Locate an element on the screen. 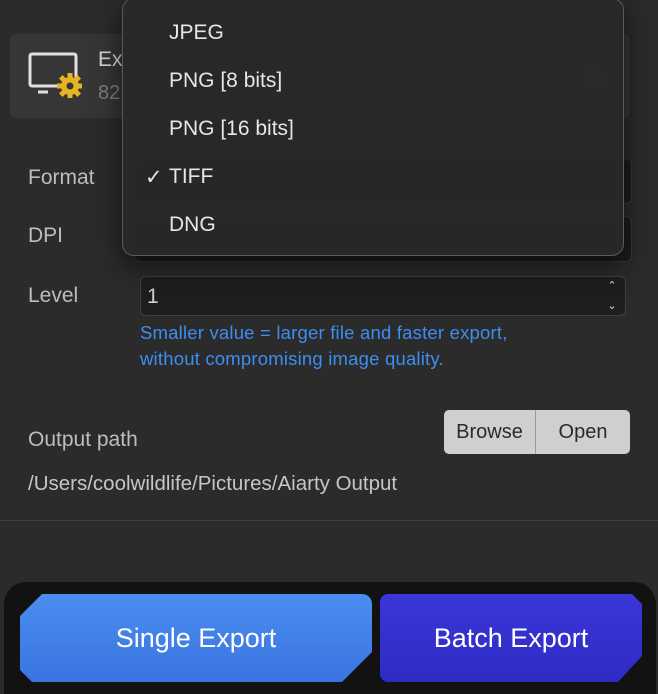  card-subtitle: 82 is located at coordinates (109, 93).